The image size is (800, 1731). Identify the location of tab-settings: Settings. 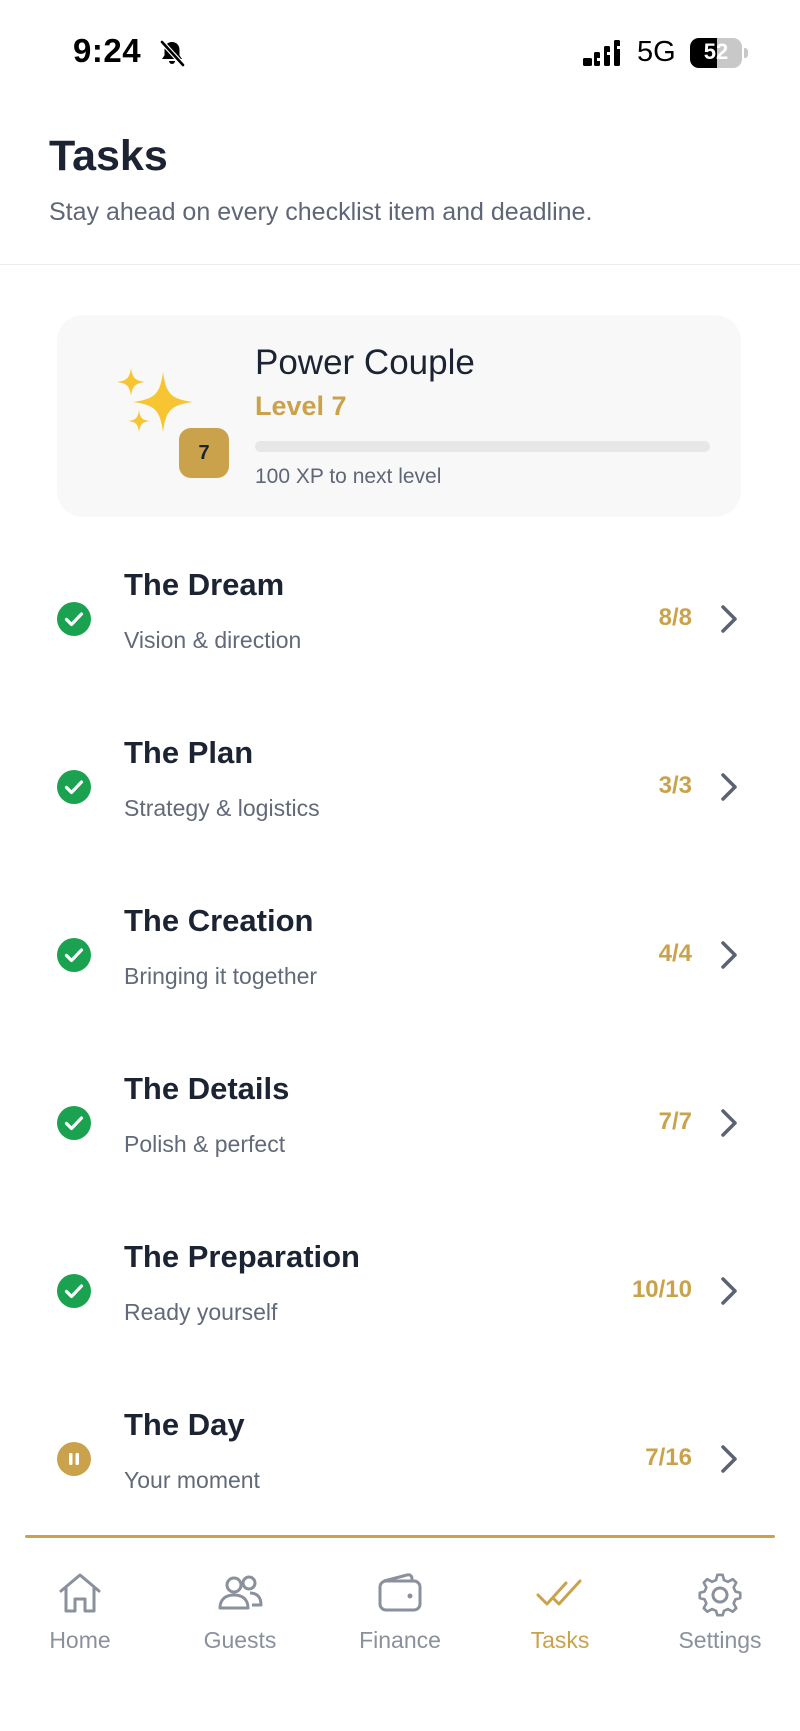
(720, 1602).